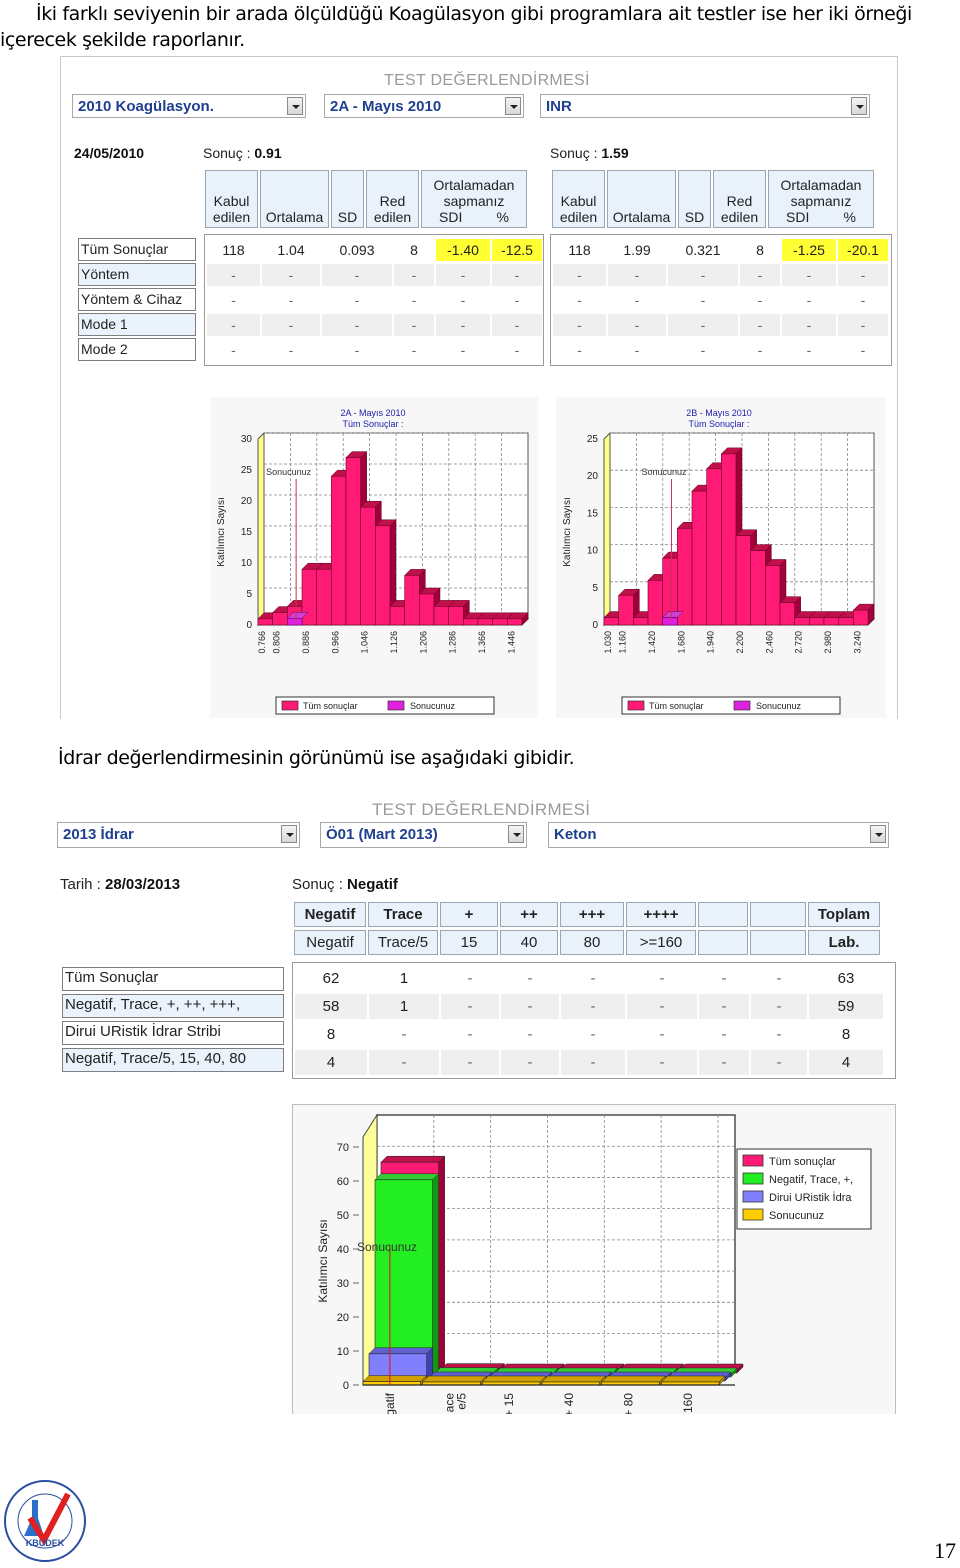 This screenshot has width=960, height=1568. I want to click on result-value: 0.91, so click(268, 153).